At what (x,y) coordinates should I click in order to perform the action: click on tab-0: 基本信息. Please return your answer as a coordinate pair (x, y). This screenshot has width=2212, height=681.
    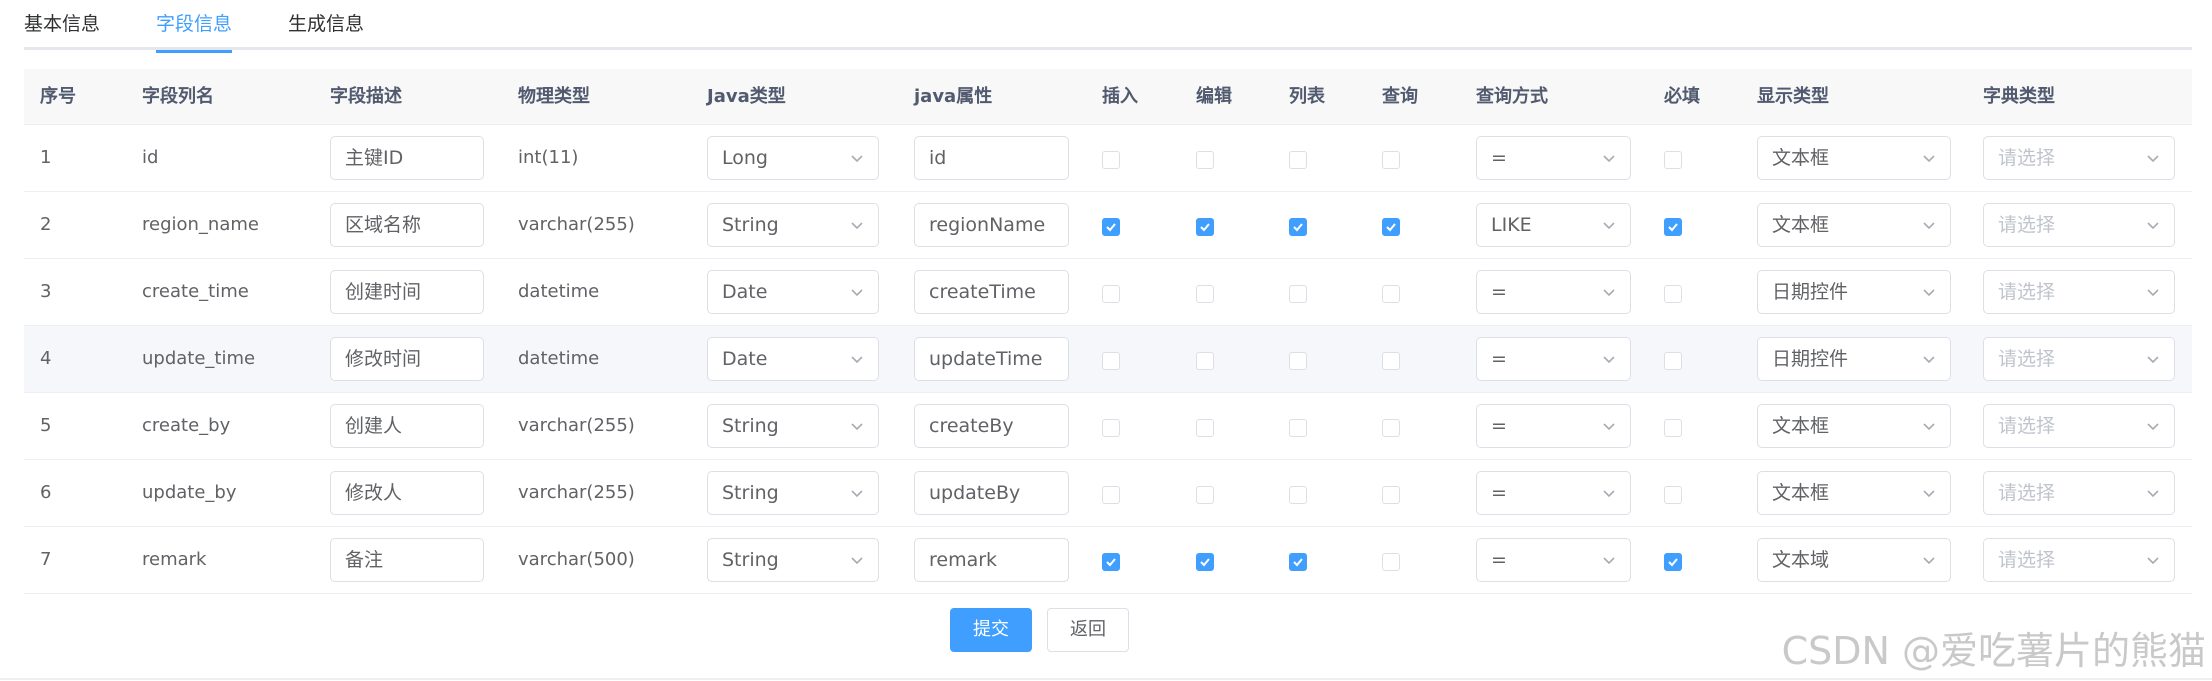
    Looking at the image, I should click on (62, 25).